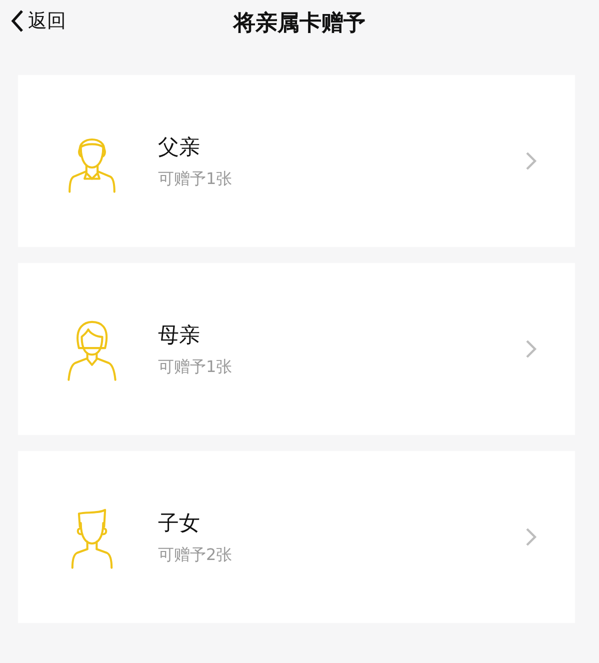  Describe the element at coordinates (179, 147) in the screenshot. I see `recipient-name: 父亲` at that location.